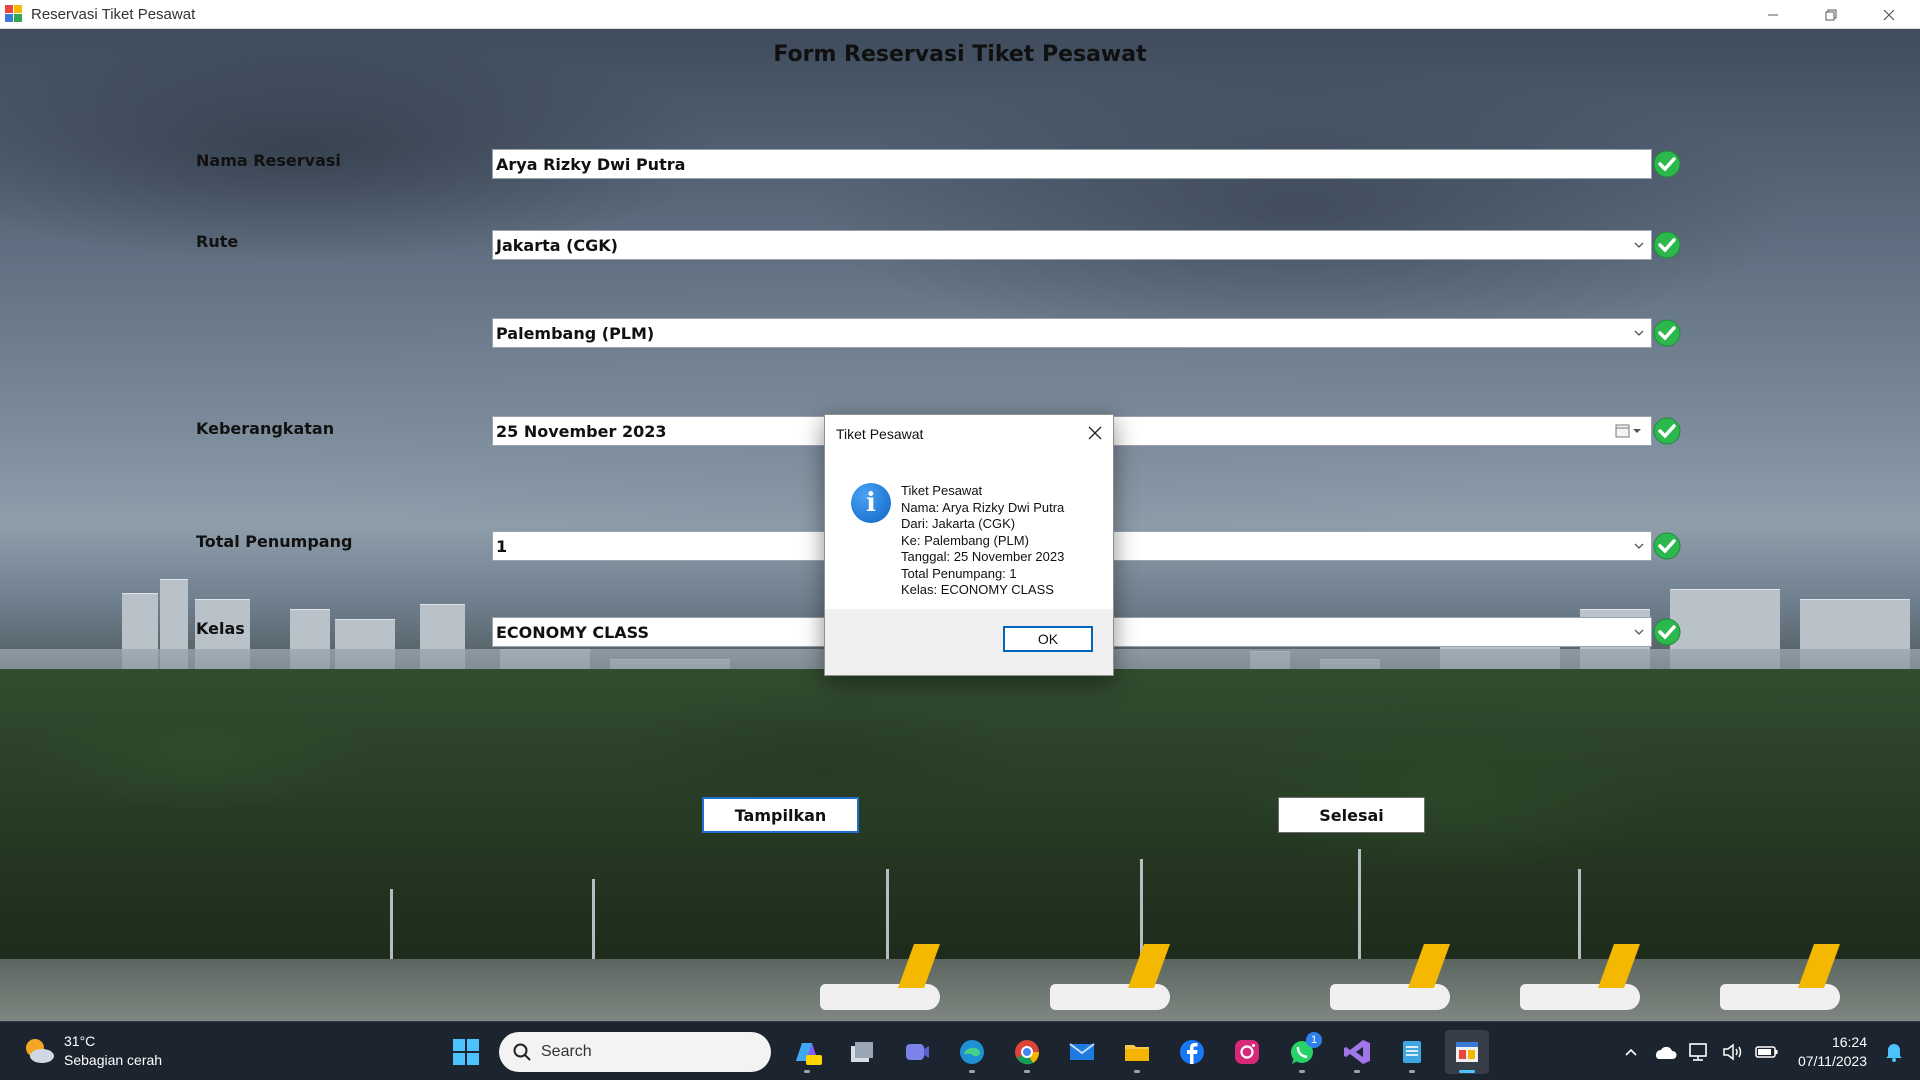 The image size is (1920, 1080). Describe the element at coordinates (113, 14) in the screenshot. I see `window-title: Reservasi Tiket Pesawat` at that location.